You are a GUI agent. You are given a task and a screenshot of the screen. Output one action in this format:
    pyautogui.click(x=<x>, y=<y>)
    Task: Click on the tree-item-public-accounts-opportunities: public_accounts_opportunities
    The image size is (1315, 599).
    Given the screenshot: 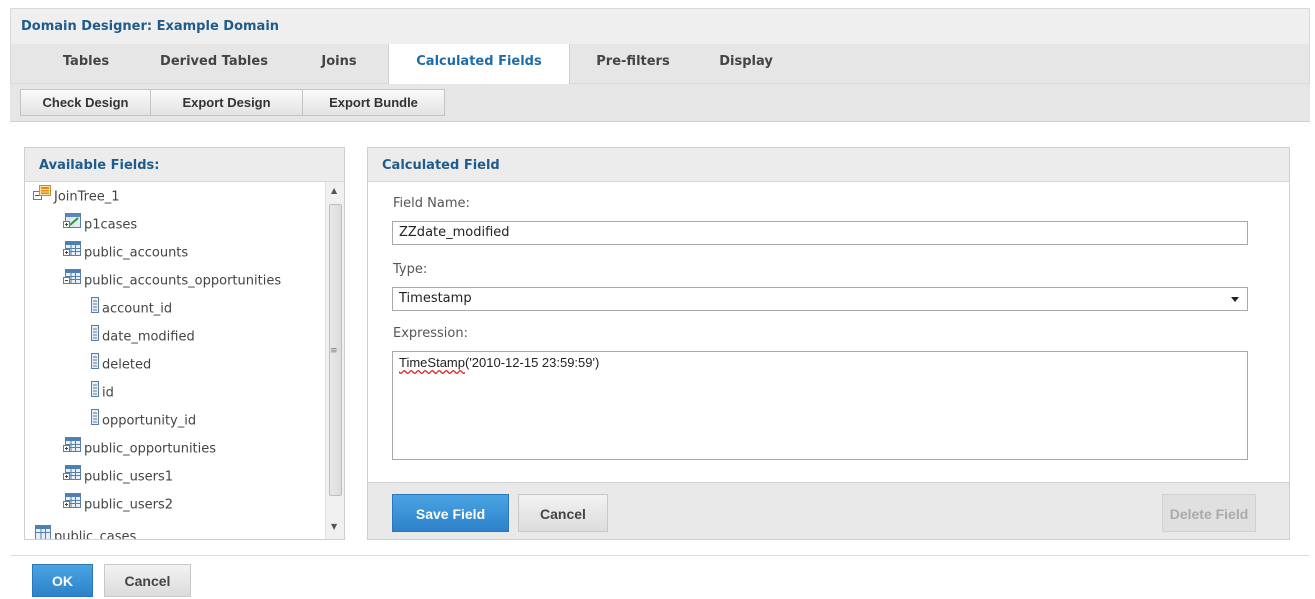 What is the action you would take?
    pyautogui.click(x=172, y=280)
    